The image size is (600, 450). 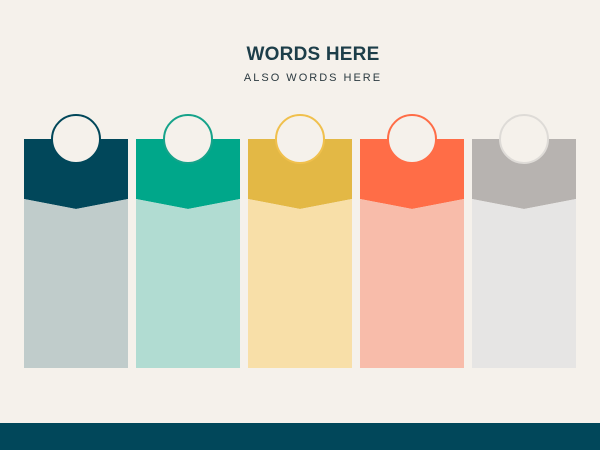 What do you see at coordinates (300, 436) in the screenshot?
I see `footer-bar` at bounding box center [300, 436].